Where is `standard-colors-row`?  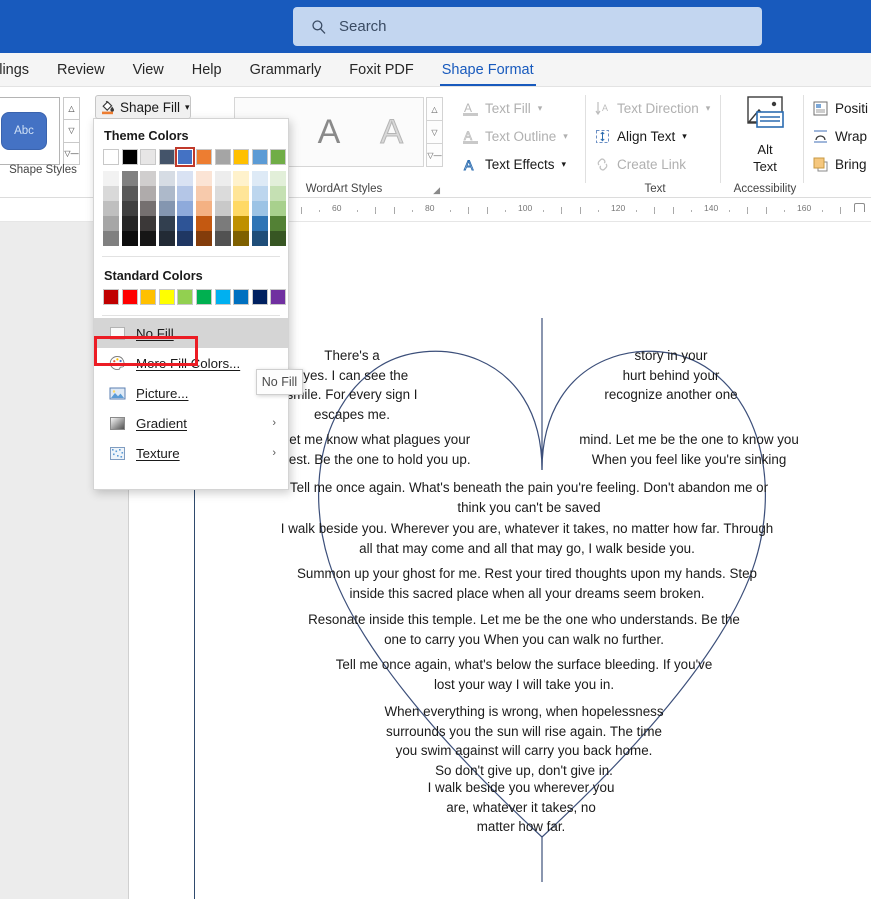
standard-colors-row is located at coordinates (191, 301).